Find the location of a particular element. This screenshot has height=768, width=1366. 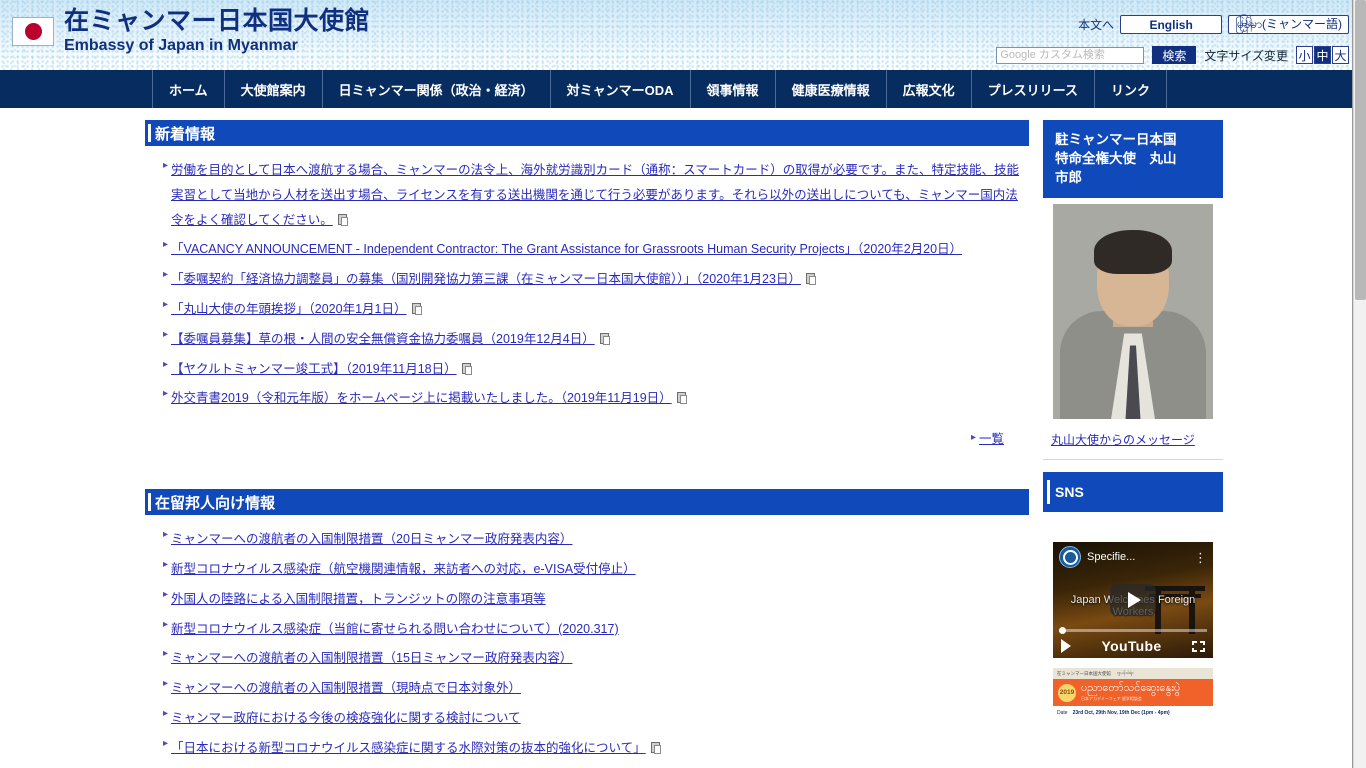

nav-item-home: ホーム is located at coordinates (188, 89).